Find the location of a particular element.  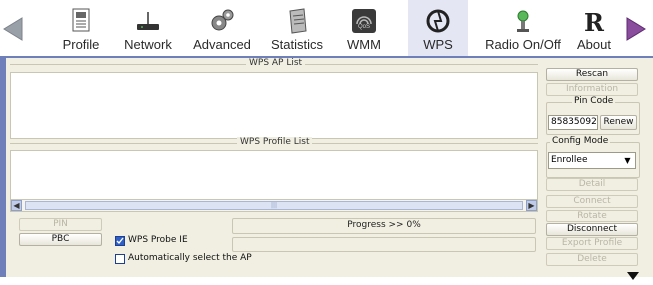

progress-text: Progress >> 0% is located at coordinates (384, 225).